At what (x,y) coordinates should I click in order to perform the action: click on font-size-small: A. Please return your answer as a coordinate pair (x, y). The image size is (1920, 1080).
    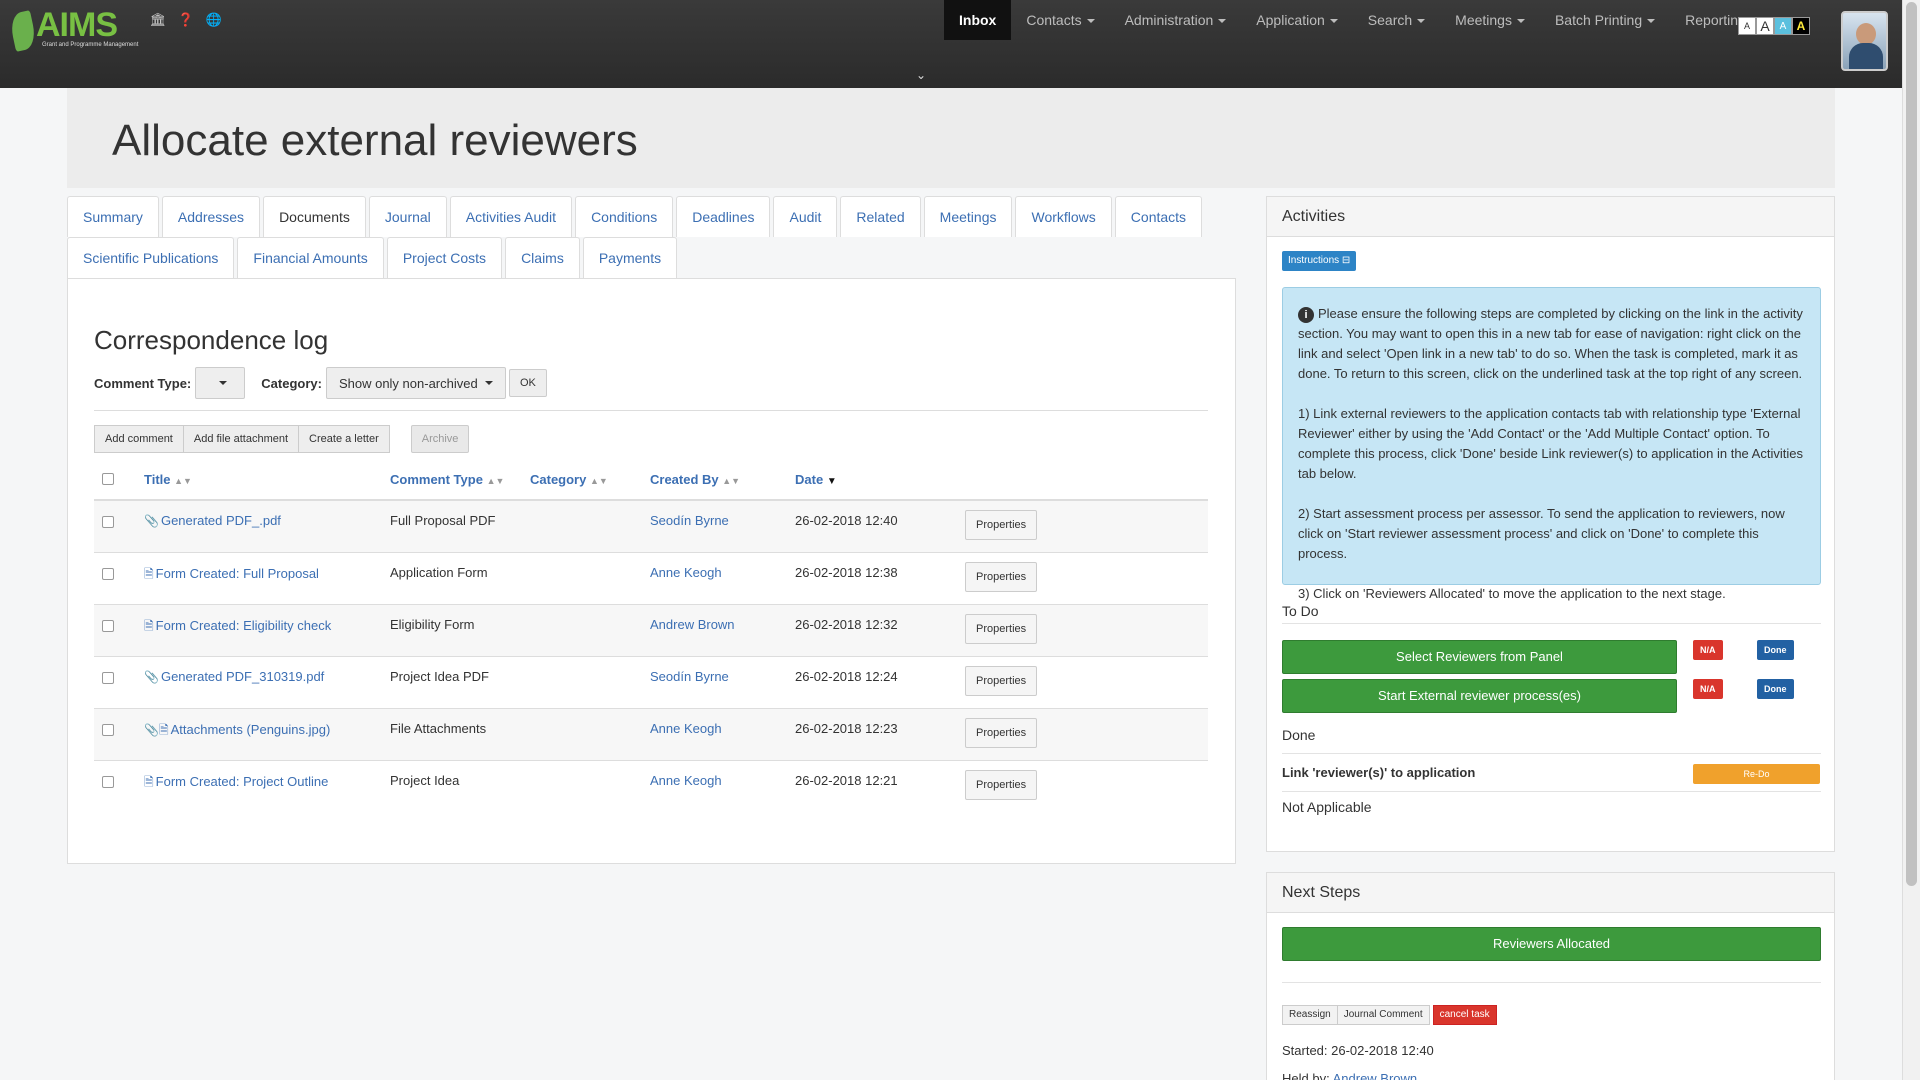
    Looking at the image, I should click on (1747, 26).